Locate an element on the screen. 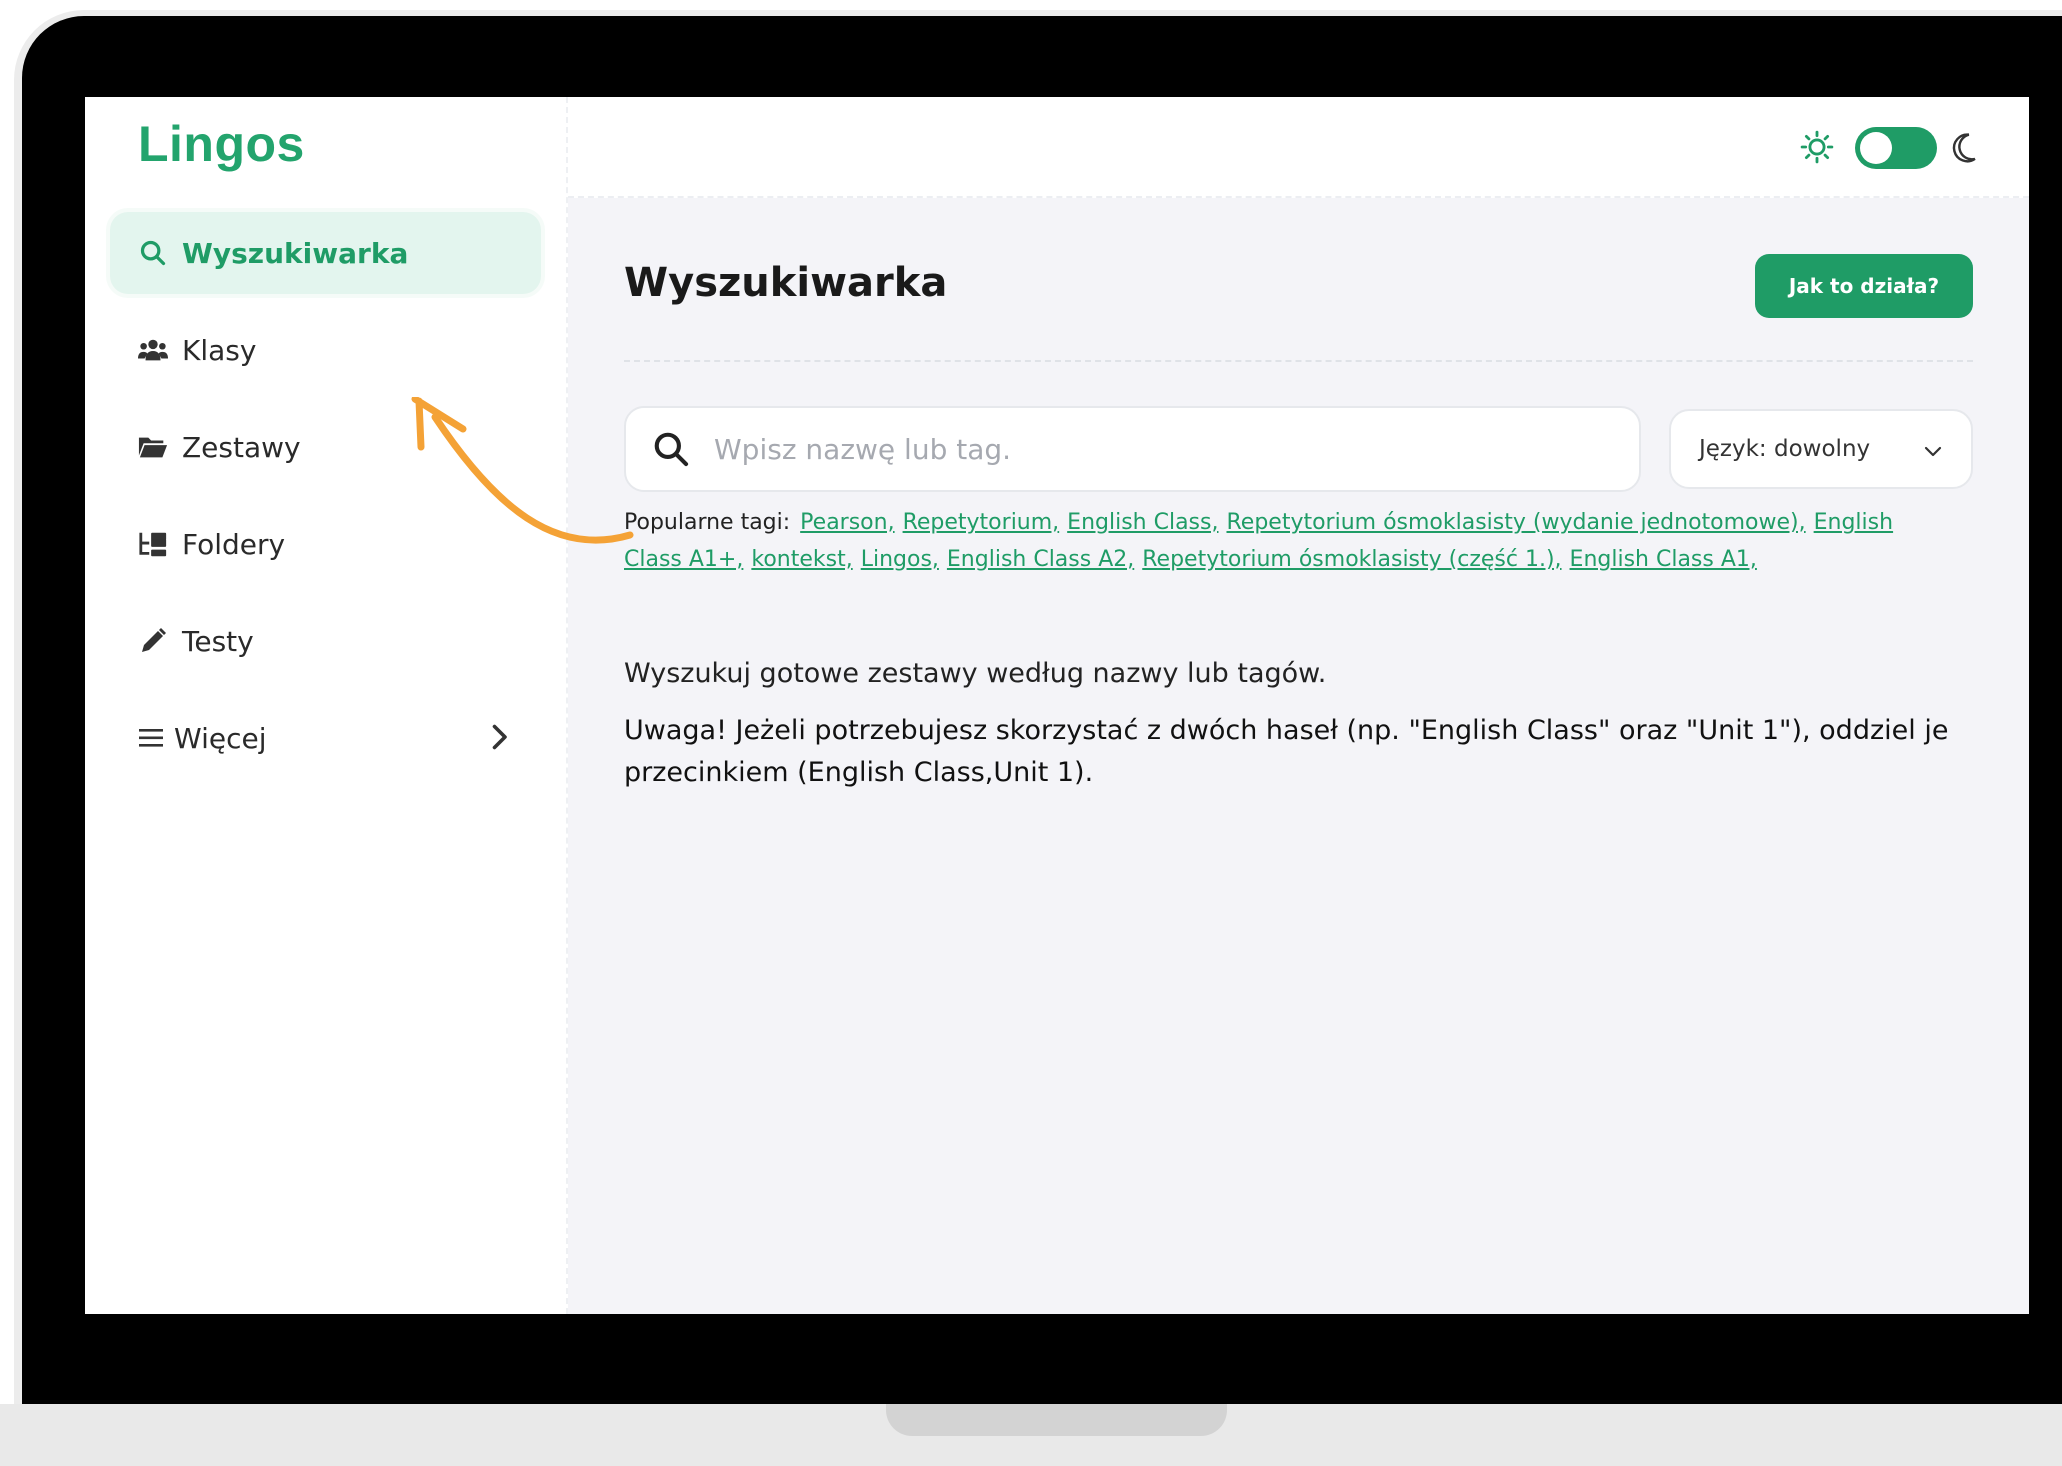  folder-tree-icon is located at coordinates (153, 544).